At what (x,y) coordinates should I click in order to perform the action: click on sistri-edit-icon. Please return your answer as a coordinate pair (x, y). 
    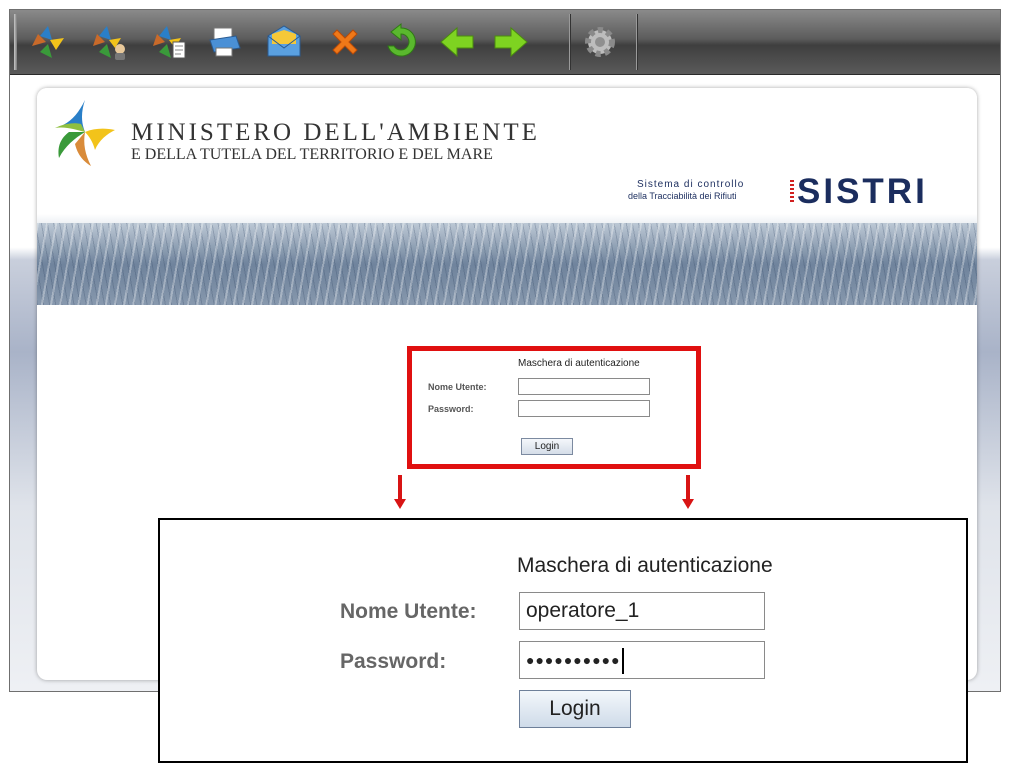
    Looking at the image, I should click on (169, 42).